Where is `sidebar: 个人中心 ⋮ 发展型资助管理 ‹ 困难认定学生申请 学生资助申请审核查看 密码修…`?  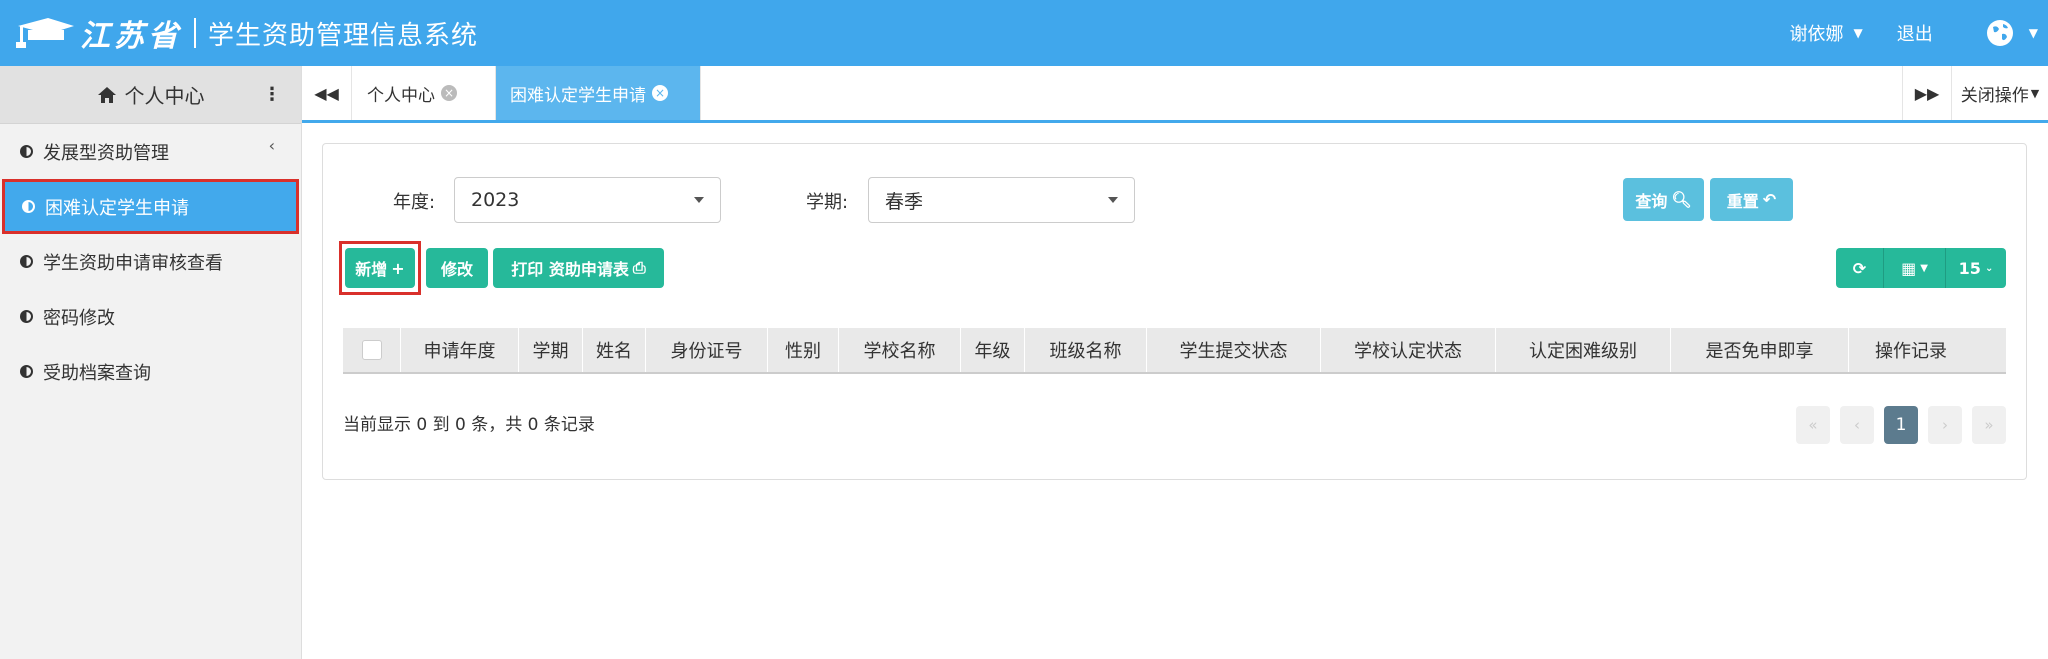 sidebar: 个人中心 ⋮ 发展型资助管理 ‹ 困难认定学生申请 学生资助申请审核查看 密码修… is located at coordinates (151, 362).